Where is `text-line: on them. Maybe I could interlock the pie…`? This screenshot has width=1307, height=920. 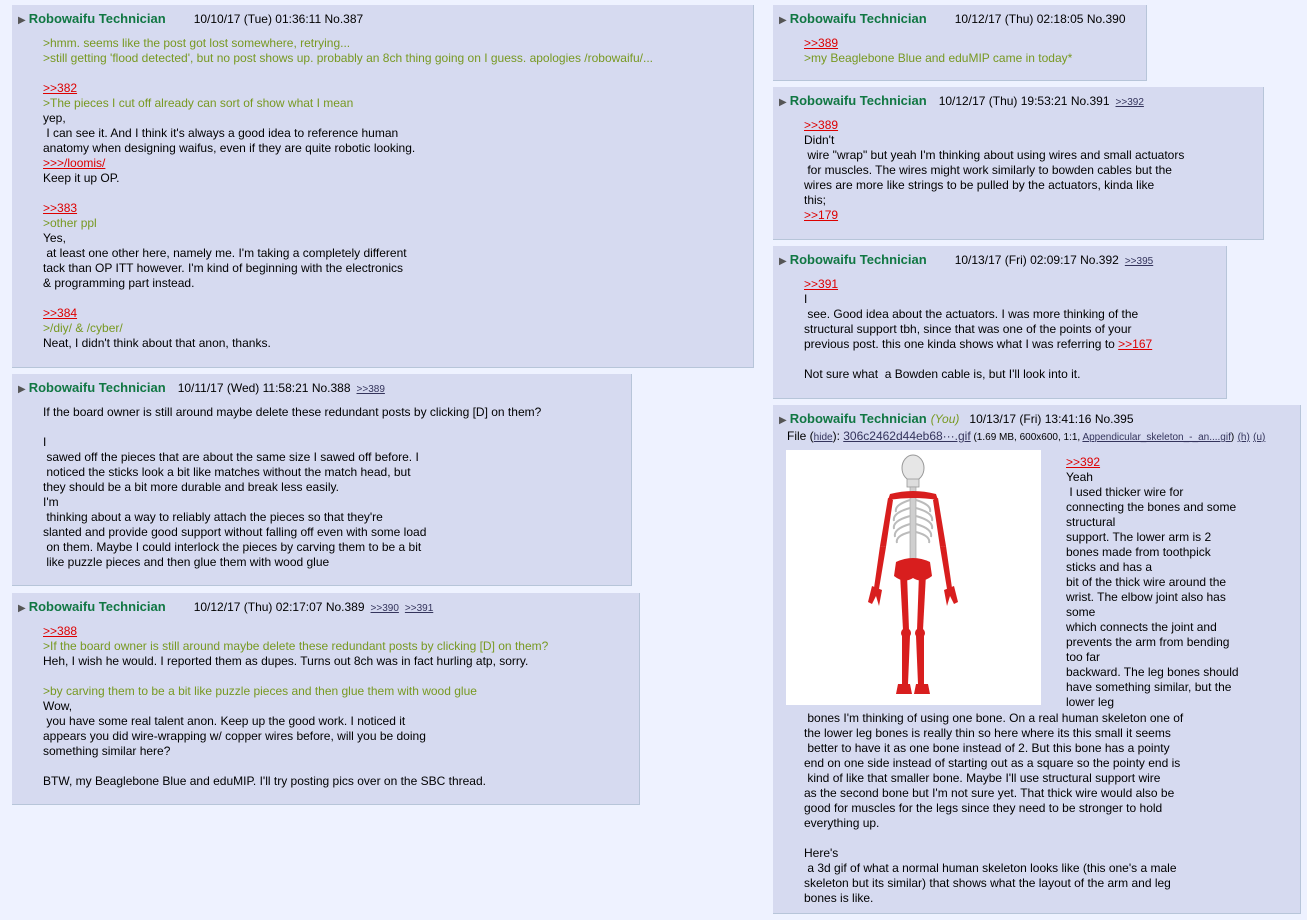
text-line: on them. Maybe I could interlock the pie… is located at coordinates (232, 547).